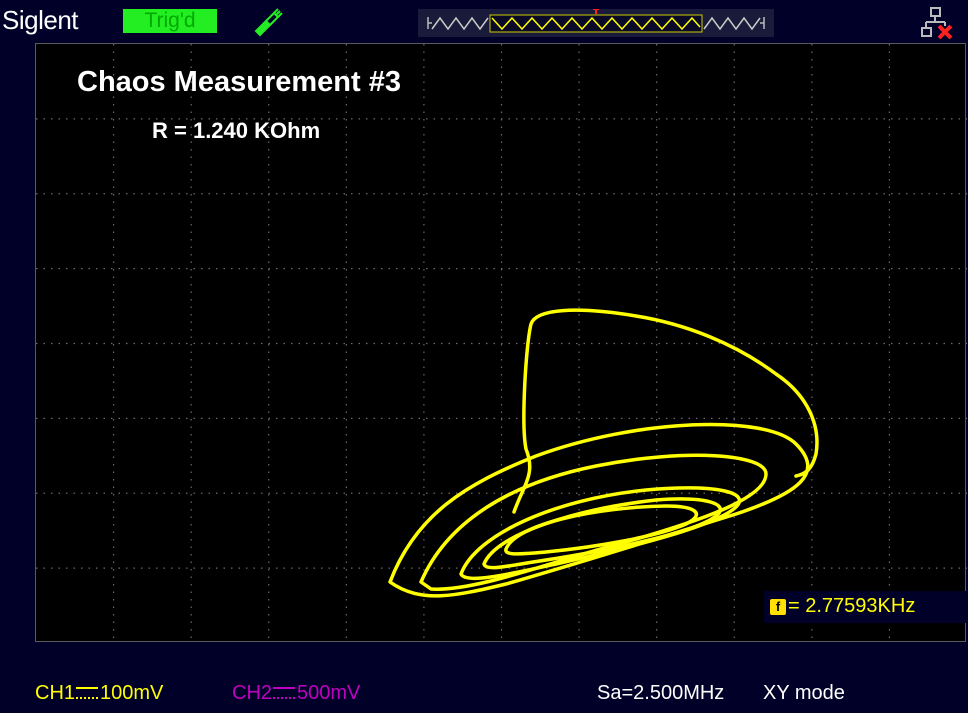  I want to click on frequency-value: = 2.77593KHz, so click(852, 606).